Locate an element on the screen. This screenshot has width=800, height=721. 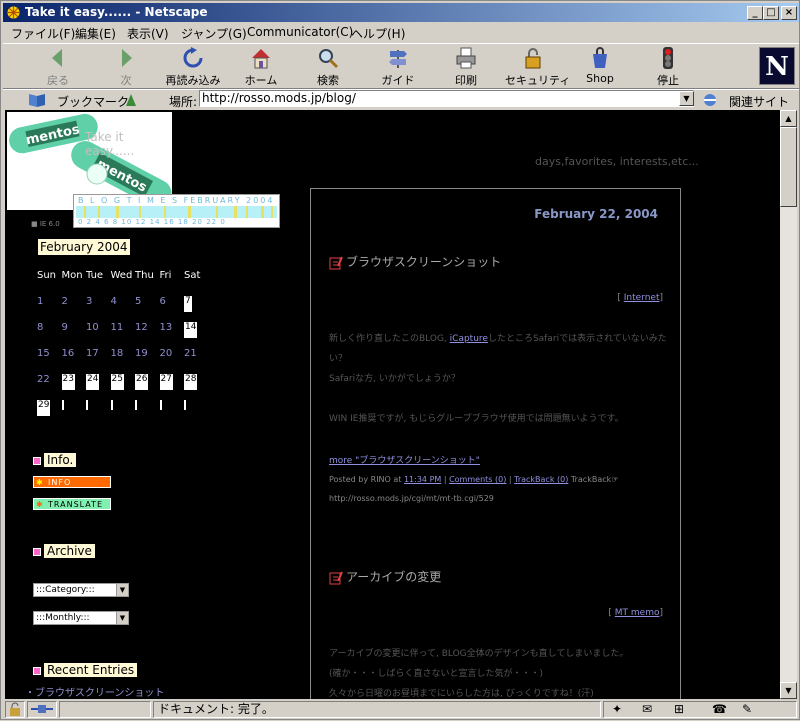
calendar-day: 6 is located at coordinates (162, 301).